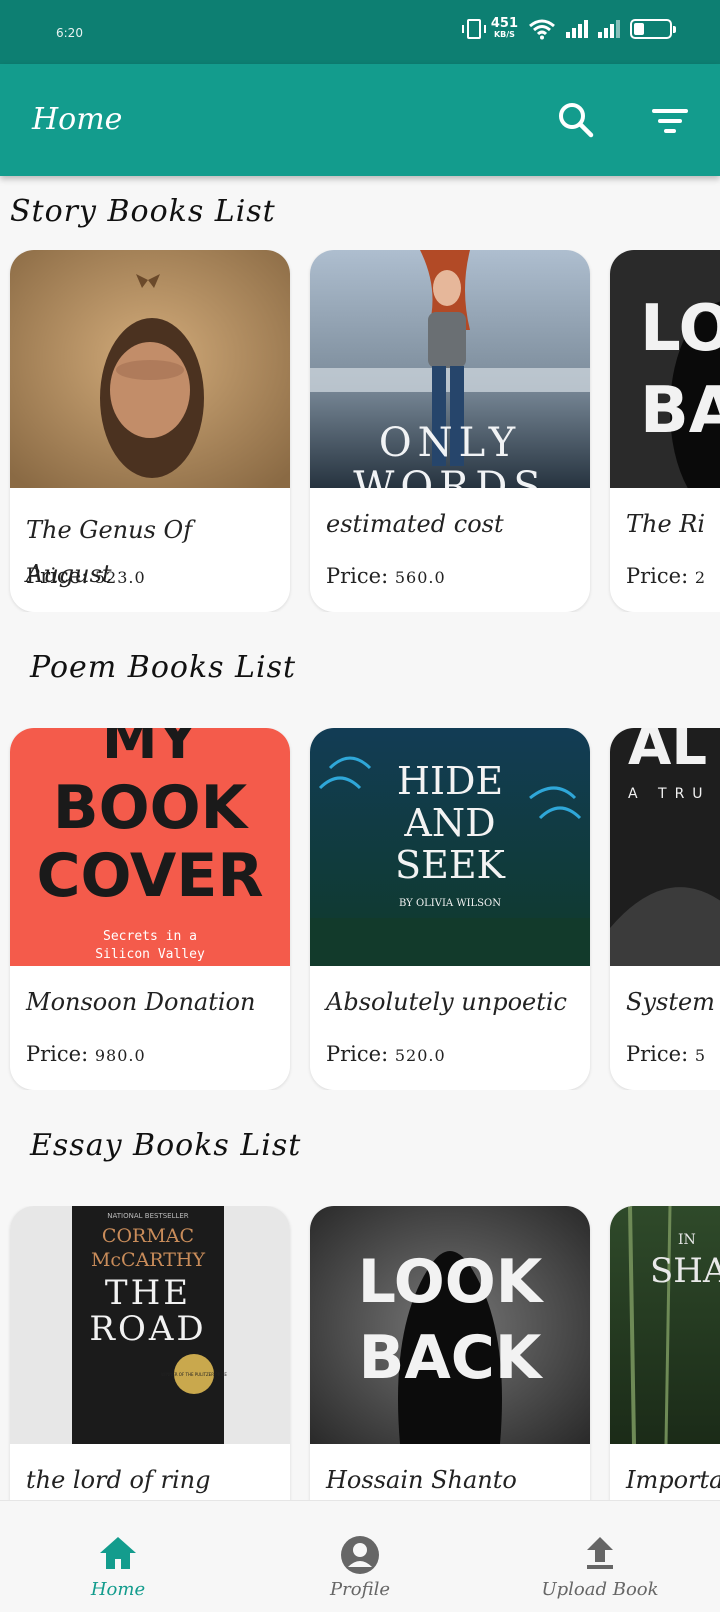  Describe the element at coordinates (163, 667) in the screenshot. I see `section-title-poem: Poem Books List` at that location.